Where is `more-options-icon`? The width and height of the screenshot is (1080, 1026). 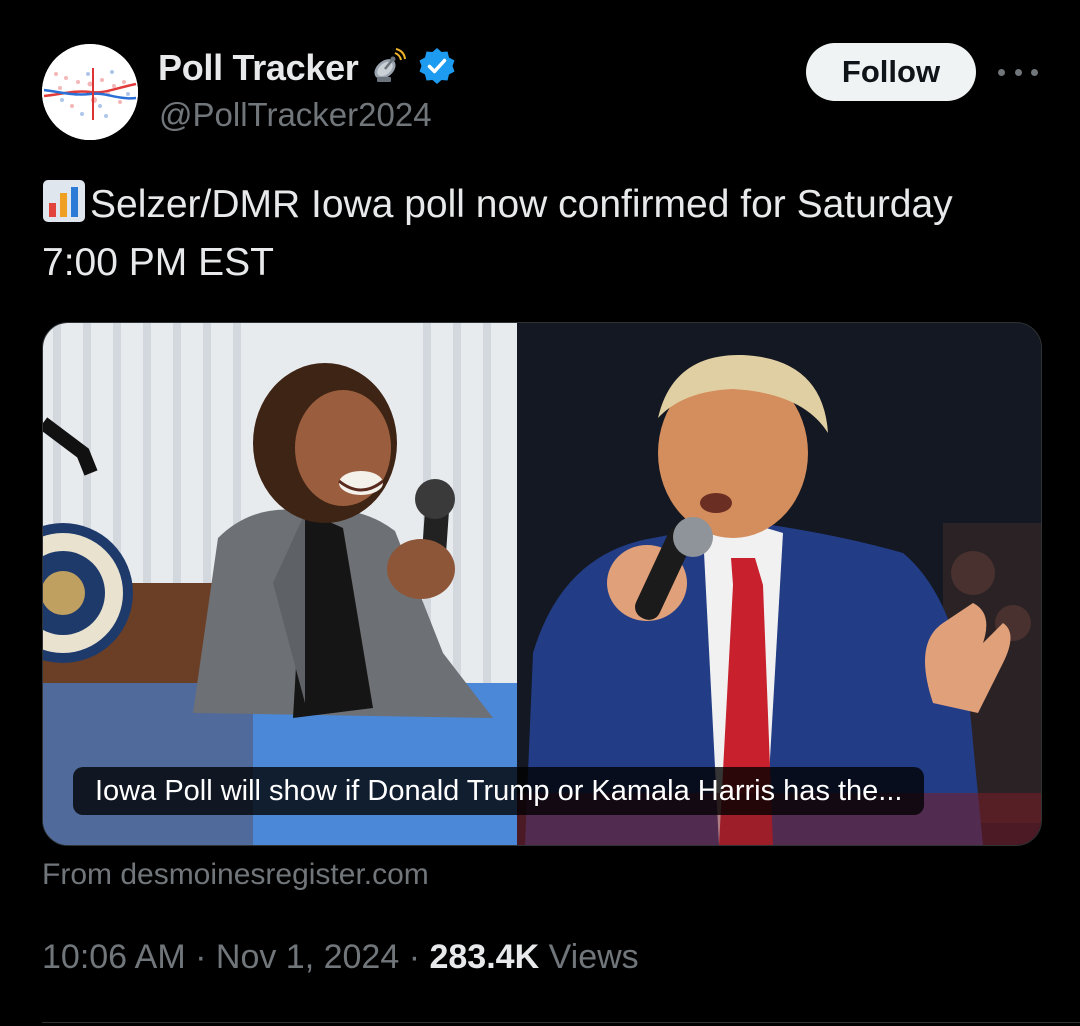 more-options-icon is located at coordinates (1018, 72).